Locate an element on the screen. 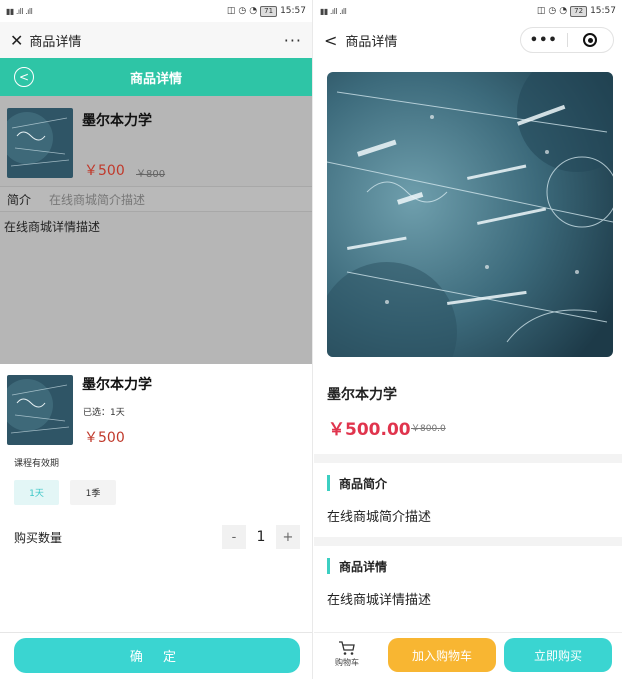  confirm-bar: 确 定 is located at coordinates (156, 655).